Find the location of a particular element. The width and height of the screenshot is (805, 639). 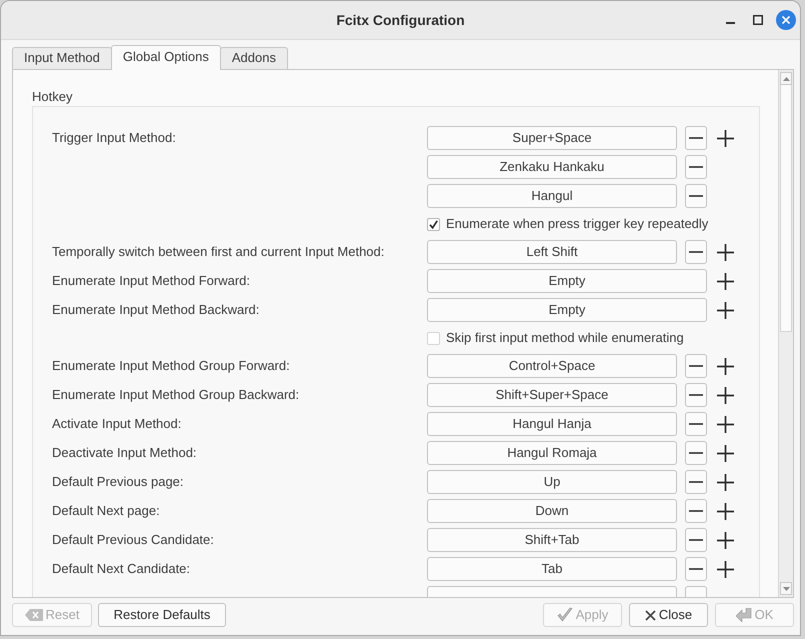

window-close-button is located at coordinates (786, 20).